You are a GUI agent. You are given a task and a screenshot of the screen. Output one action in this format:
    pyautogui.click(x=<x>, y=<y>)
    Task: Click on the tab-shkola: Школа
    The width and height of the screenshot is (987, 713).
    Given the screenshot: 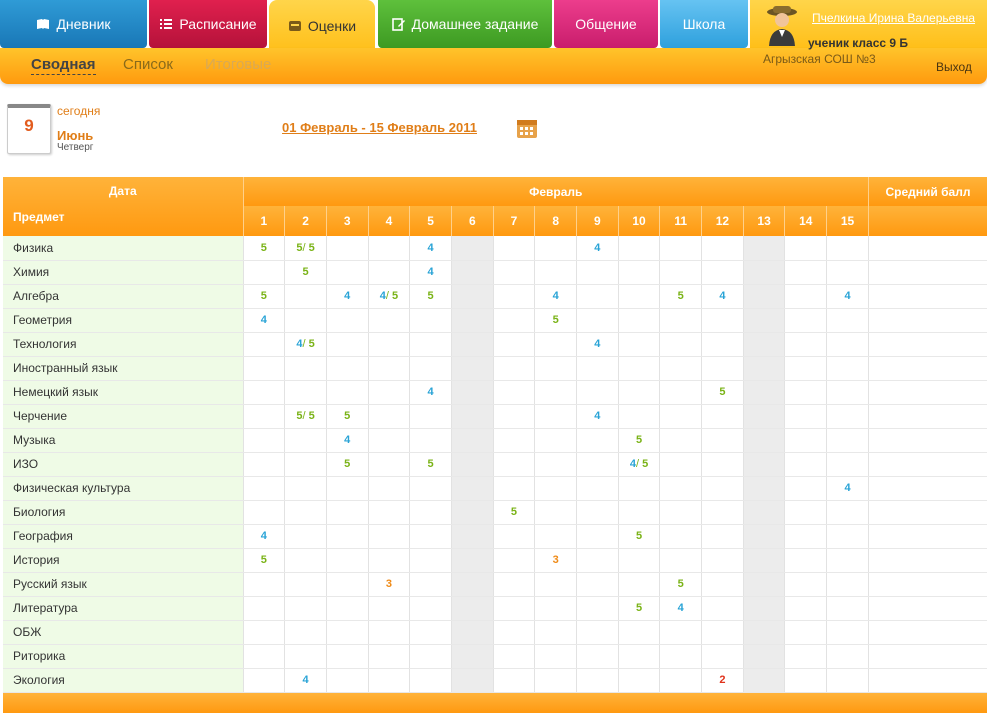 What is the action you would take?
    pyautogui.click(x=704, y=24)
    